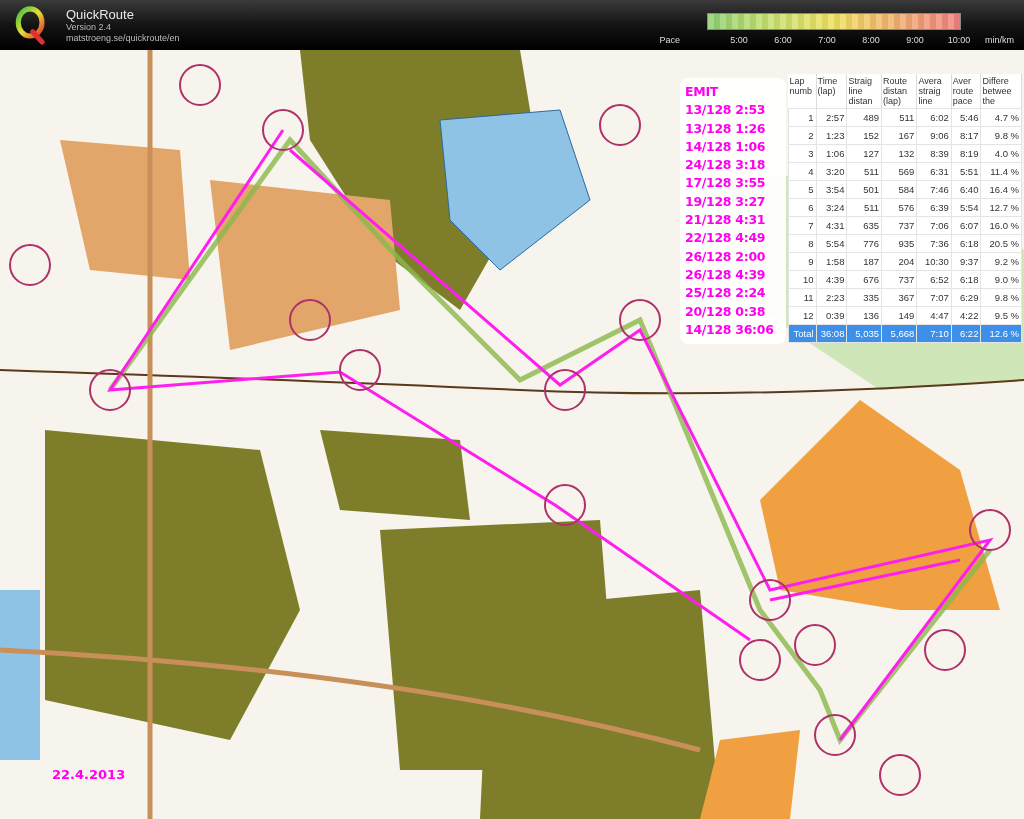 This screenshot has height=819, width=1024. Describe the element at coordinates (934, 153) in the screenshot. I see `table-cell: 8:39` at that location.